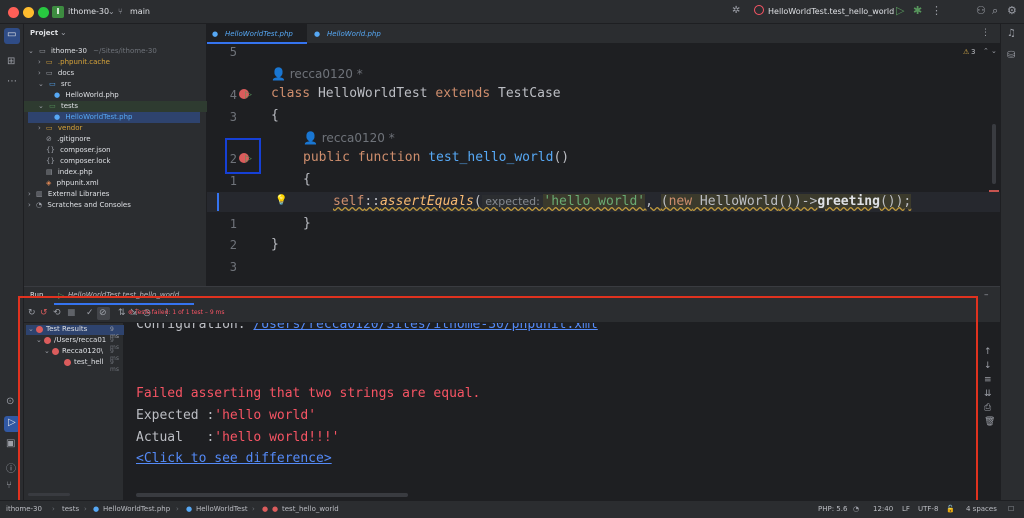 This screenshot has height=518, width=1024. I want to click on editor-tabs: ● HelloWorldTest.php ● HelloWorld.php ⋮, so click(603, 34).